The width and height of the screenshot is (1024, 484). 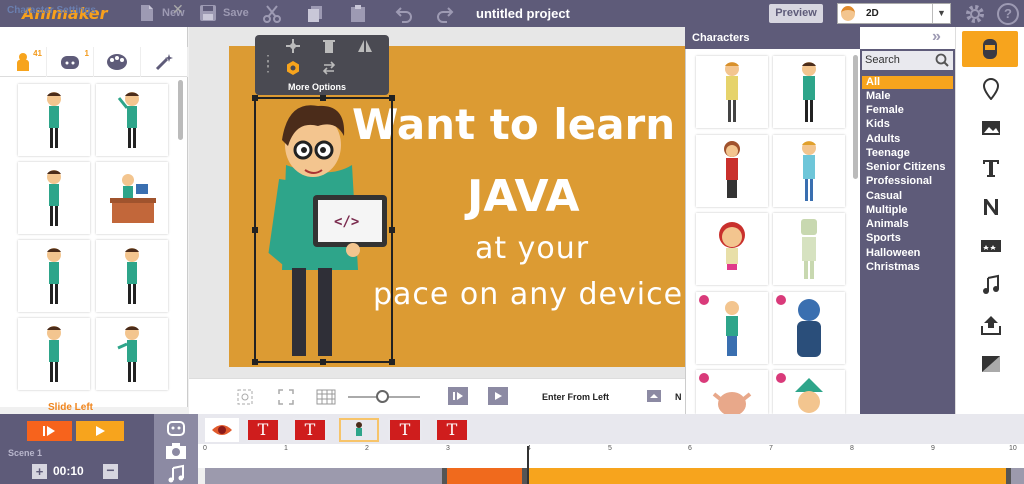 I want to click on timeline-bar-enter, so click(x=485, y=476).